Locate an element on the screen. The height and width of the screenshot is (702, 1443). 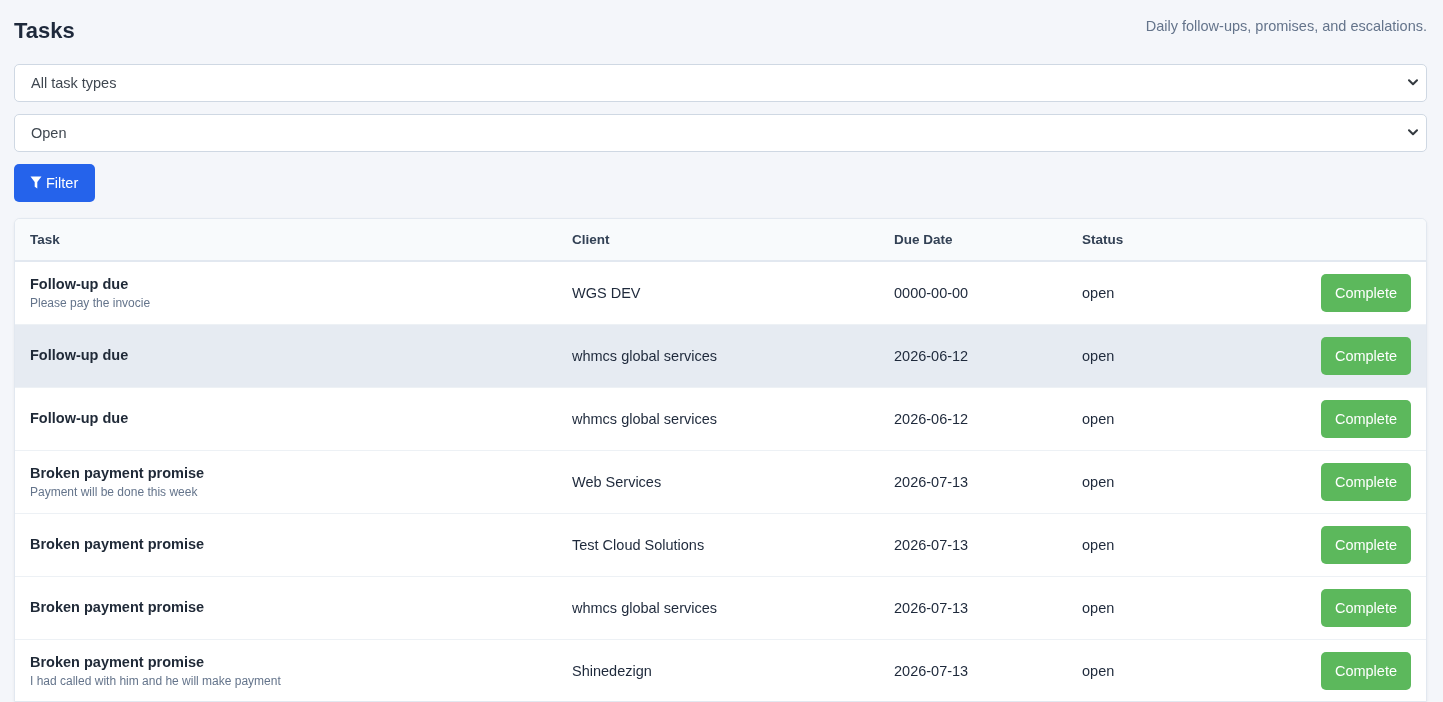
page-subtitle: Daily follow-ups, promises, and escalations. is located at coordinates (1286, 25).